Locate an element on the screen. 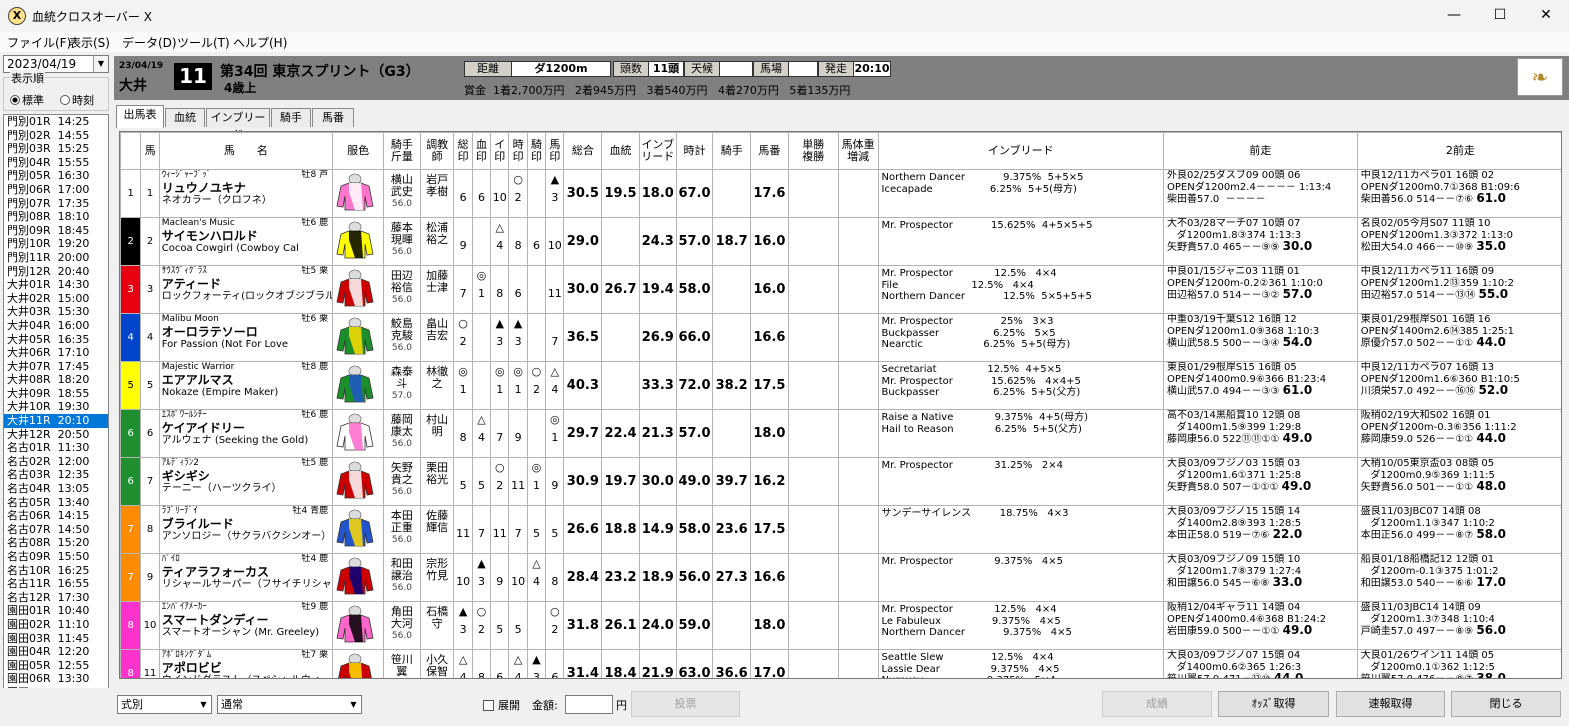  column-header: 時計 is located at coordinates (694, 151).